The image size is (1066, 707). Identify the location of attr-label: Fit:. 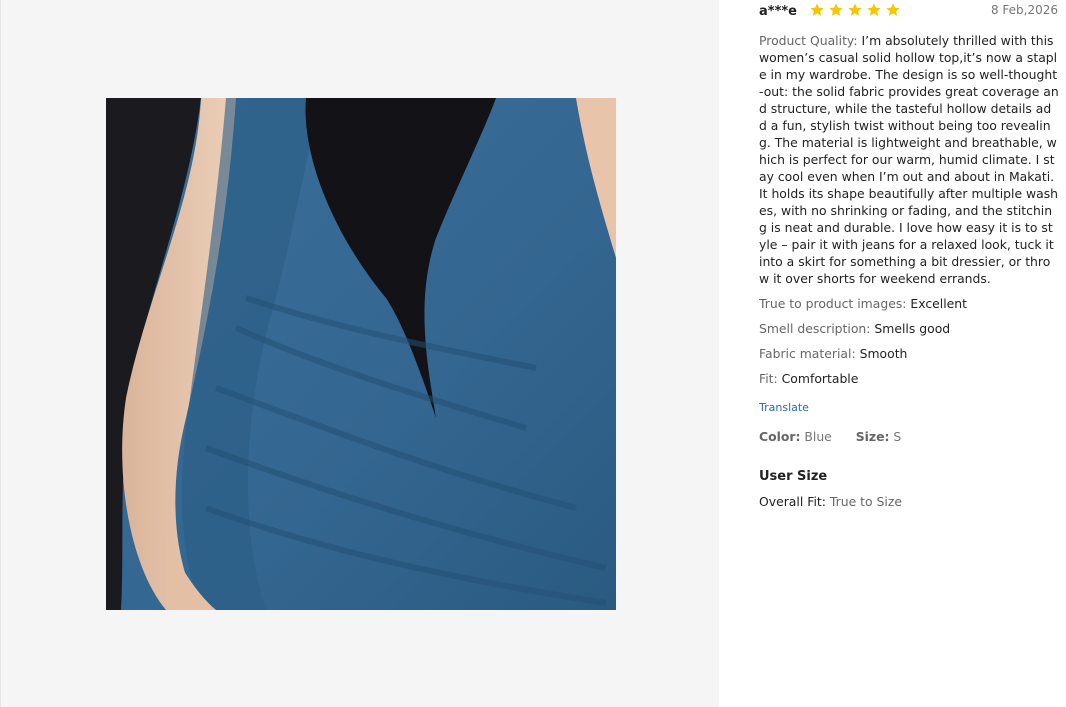
(768, 378).